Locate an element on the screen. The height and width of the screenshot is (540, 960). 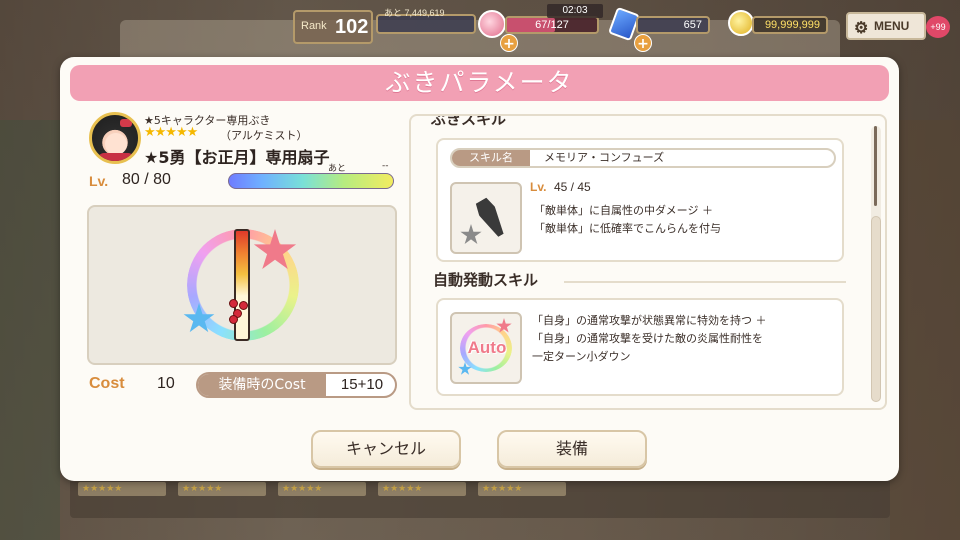
add-stamina-button: + is located at coordinates (509, 43).